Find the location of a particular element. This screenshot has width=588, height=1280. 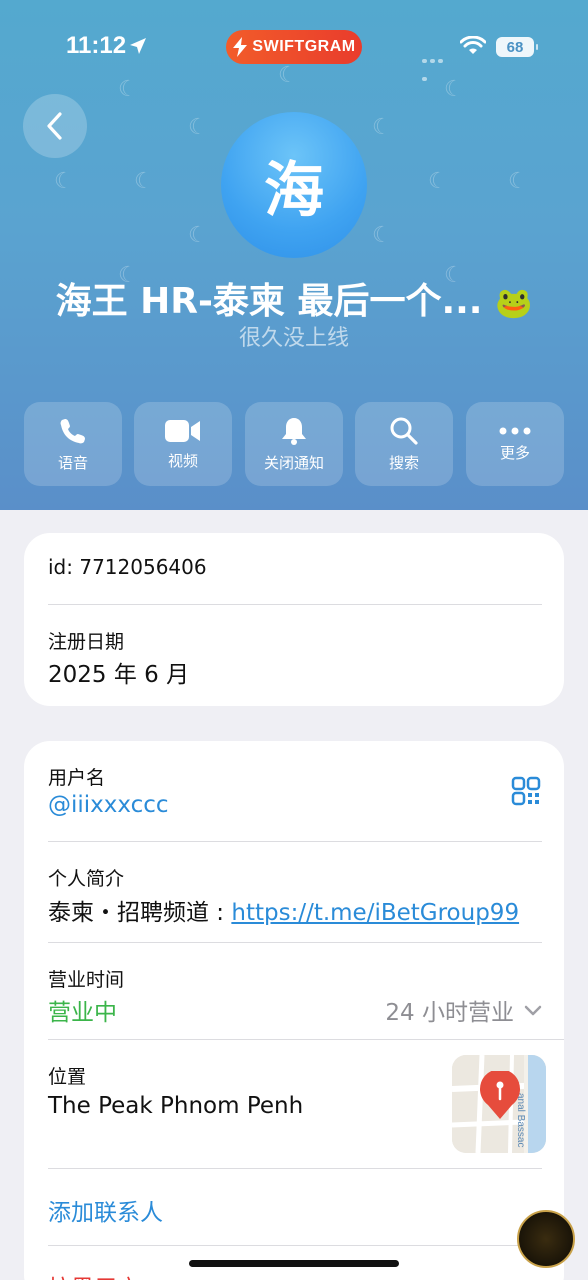

video-label: 视频 is located at coordinates (182, 460).